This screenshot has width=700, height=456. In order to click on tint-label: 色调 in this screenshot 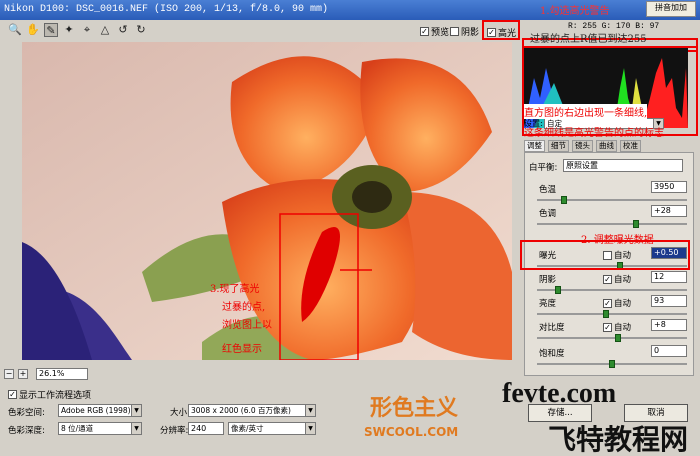, I will do `click(548, 214)`.